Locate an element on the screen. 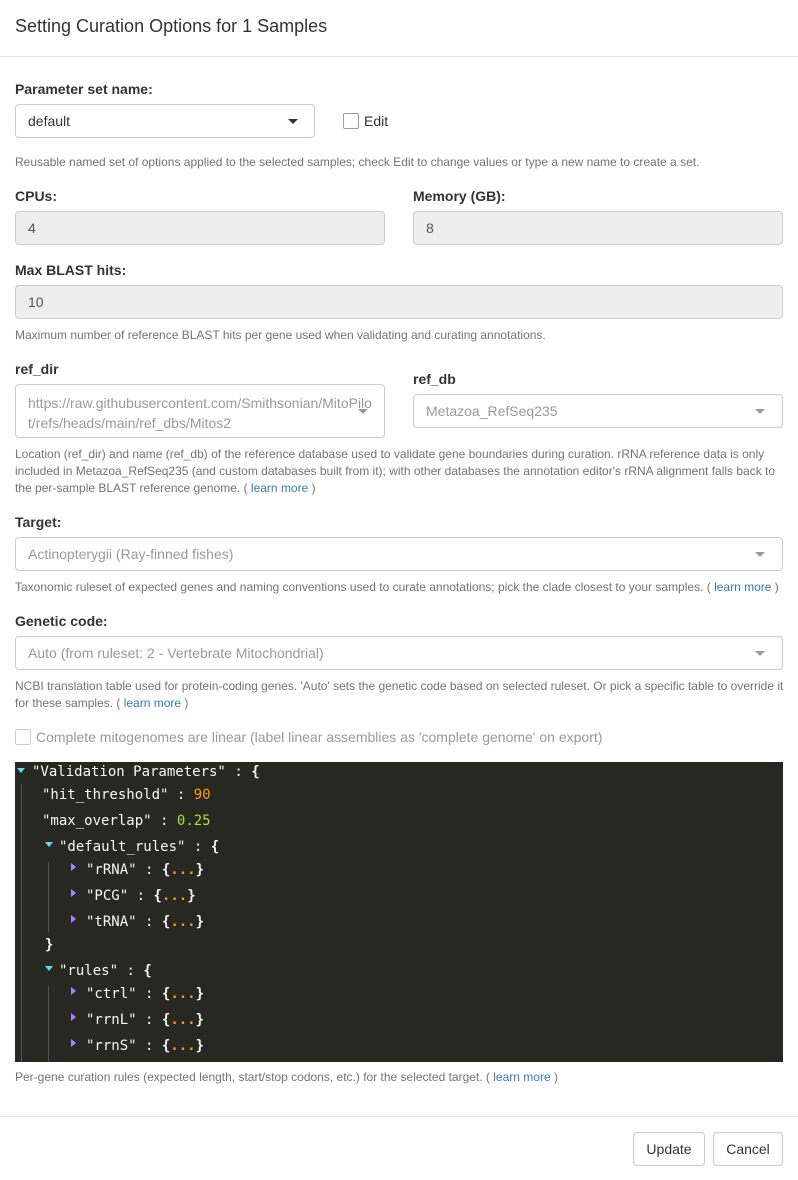  target-value: Actinopterygii (Ray-finned fishes) is located at coordinates (131, 554).